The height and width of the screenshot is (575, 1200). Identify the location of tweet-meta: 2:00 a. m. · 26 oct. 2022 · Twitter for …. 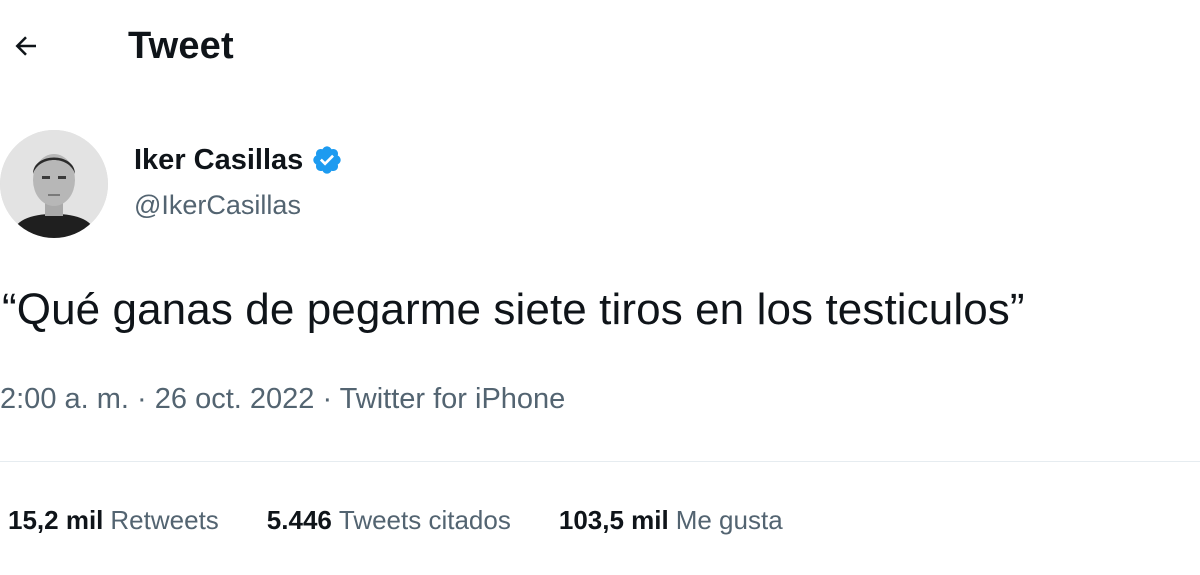
(282, 399).